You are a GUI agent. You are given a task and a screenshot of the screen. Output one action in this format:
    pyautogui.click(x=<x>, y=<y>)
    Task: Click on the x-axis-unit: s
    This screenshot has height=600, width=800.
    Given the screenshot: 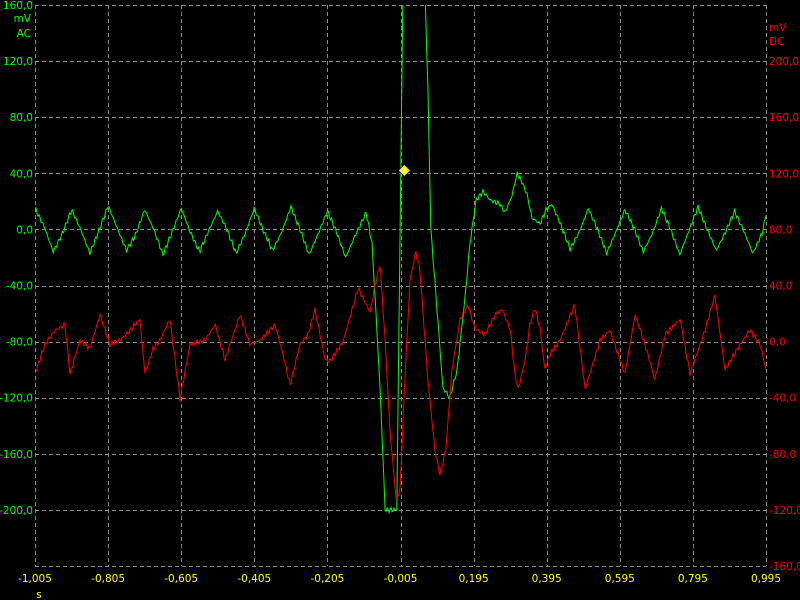 What is the action you would take?
    pyautogui.click(x=38, y=594)
    